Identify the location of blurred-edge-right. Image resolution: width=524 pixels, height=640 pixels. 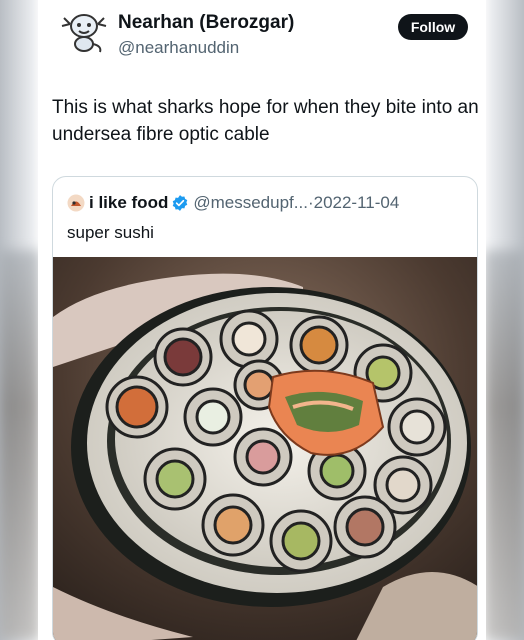
(504, 445).